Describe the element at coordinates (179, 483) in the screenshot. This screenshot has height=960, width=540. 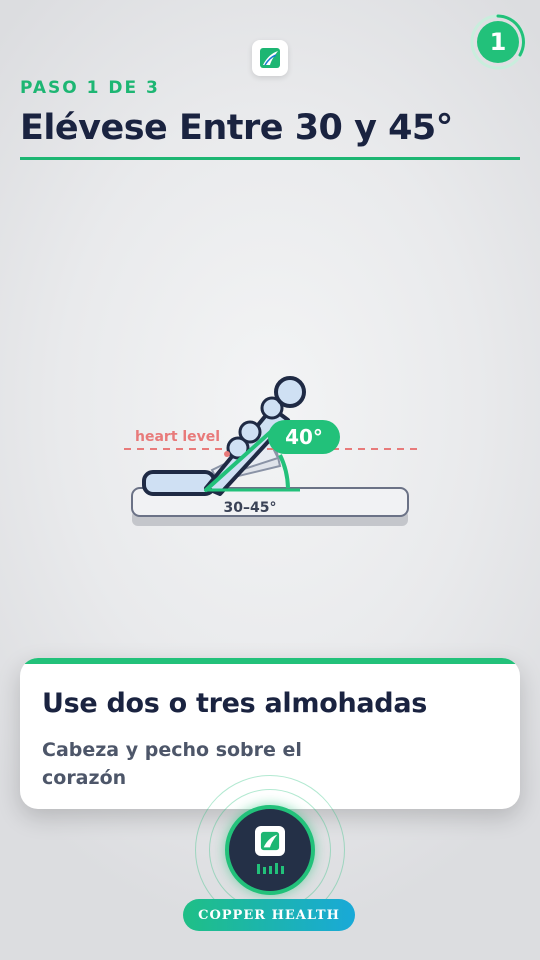
I see `legs` at that location.